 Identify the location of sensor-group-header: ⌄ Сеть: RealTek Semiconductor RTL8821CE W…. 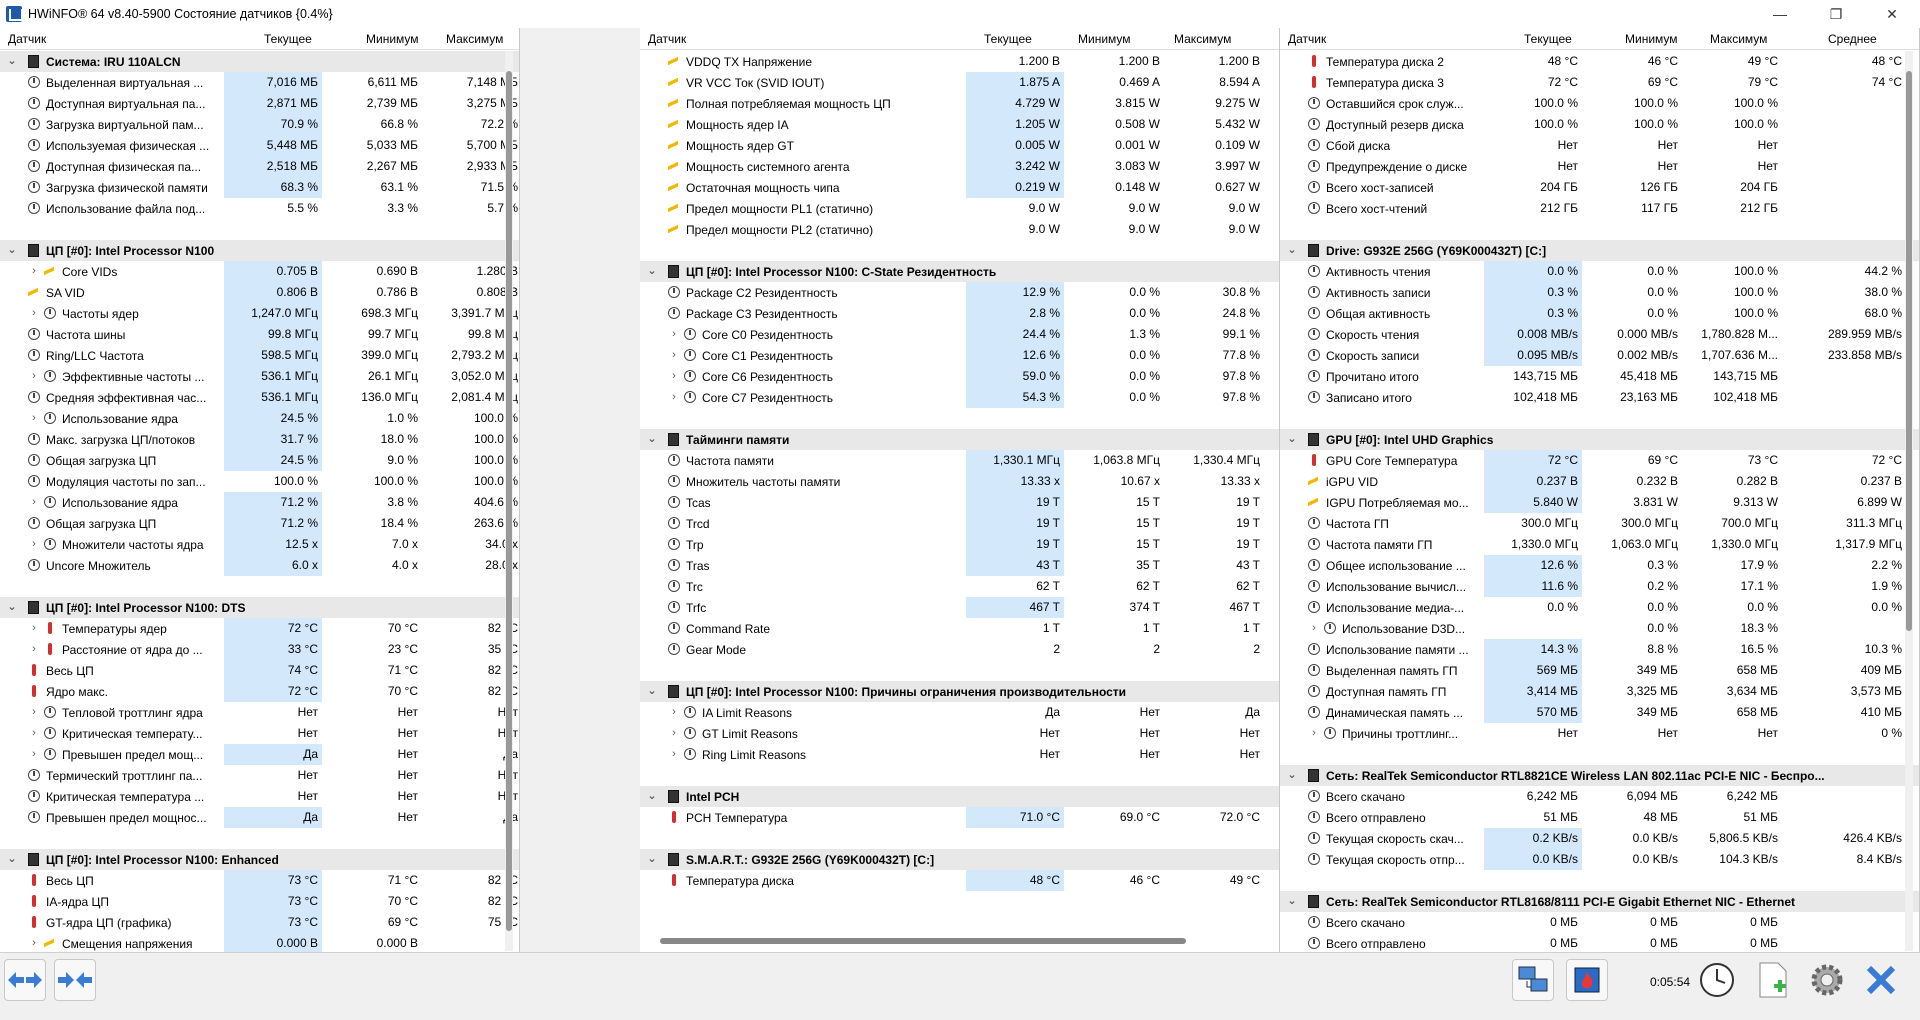
(1599, 775).